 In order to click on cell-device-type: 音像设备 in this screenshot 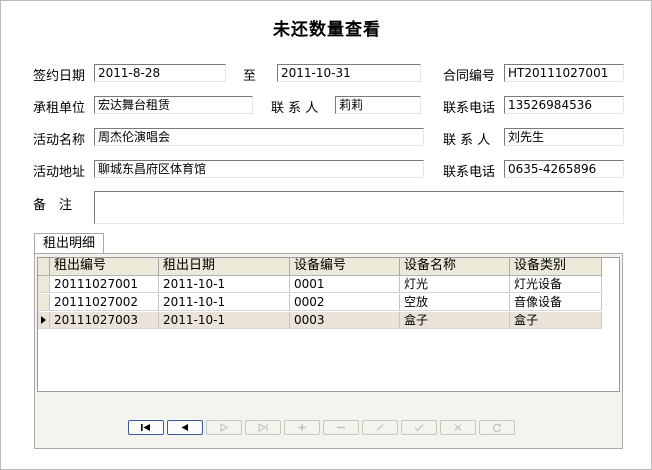, I will do `click(556, 302)`.